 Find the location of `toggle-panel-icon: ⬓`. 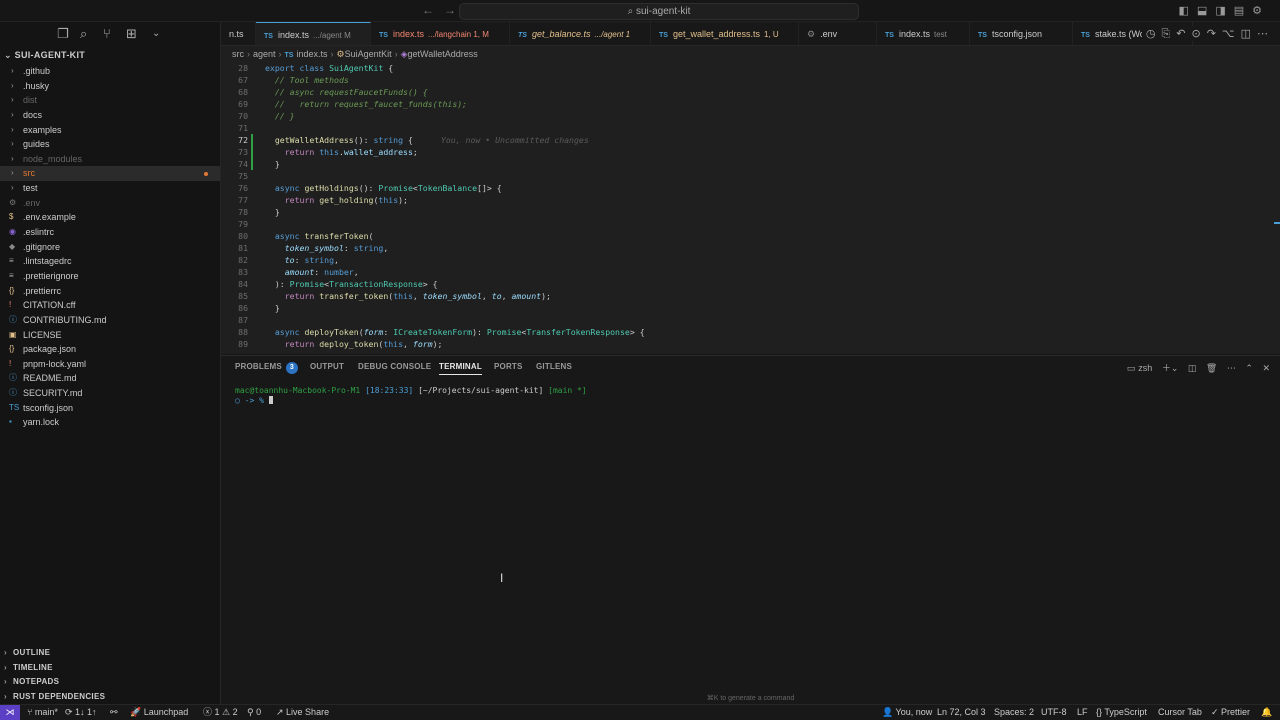

toggle-panel-icon: ⬓ is located at coordinates (1206, 11).